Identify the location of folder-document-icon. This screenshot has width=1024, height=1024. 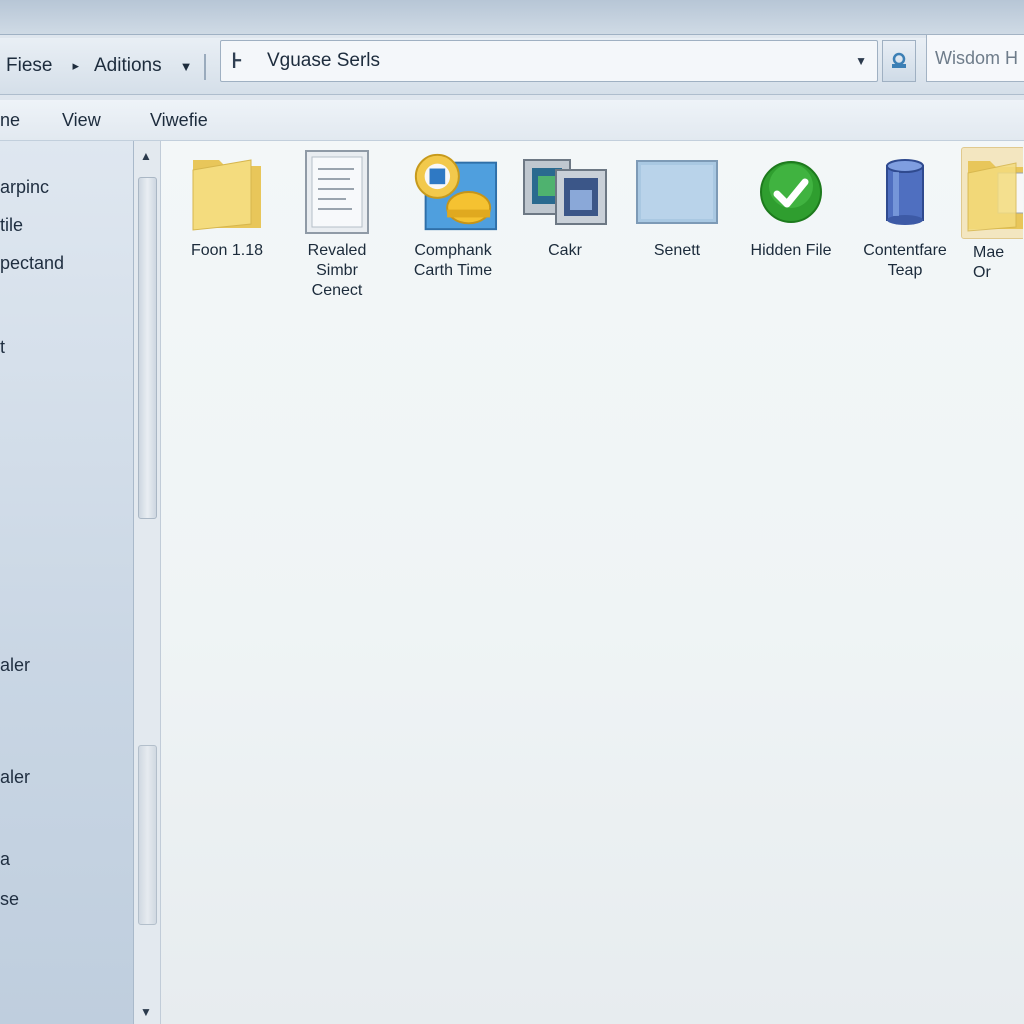
(992, 193).